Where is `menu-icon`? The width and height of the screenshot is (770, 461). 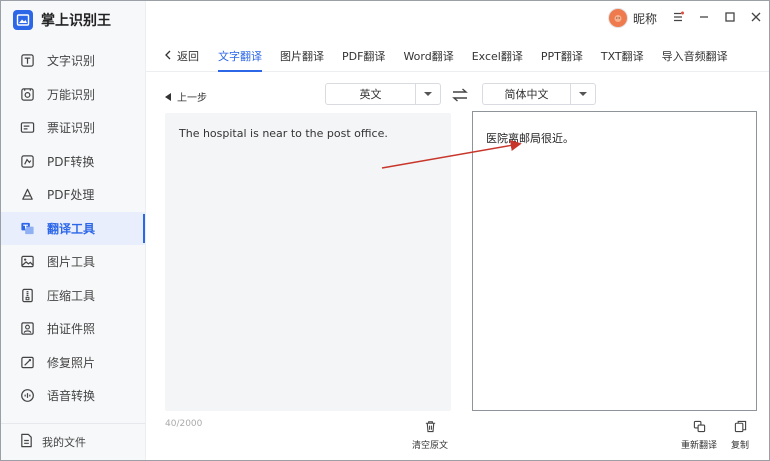 menu-icon is located at coordinates (678, 18).